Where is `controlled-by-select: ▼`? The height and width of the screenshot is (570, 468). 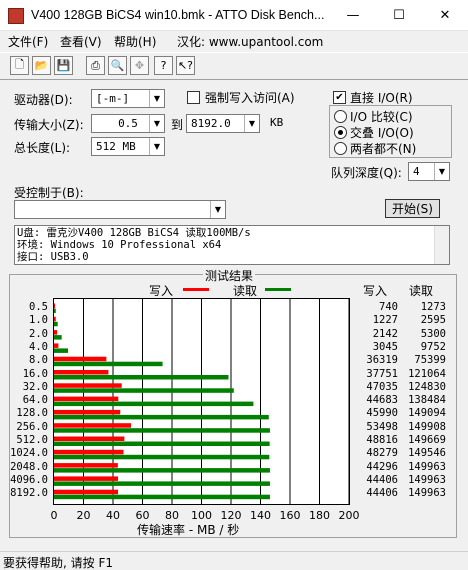 controlled-by-select: ▼ is located at coordinates (120, 209).